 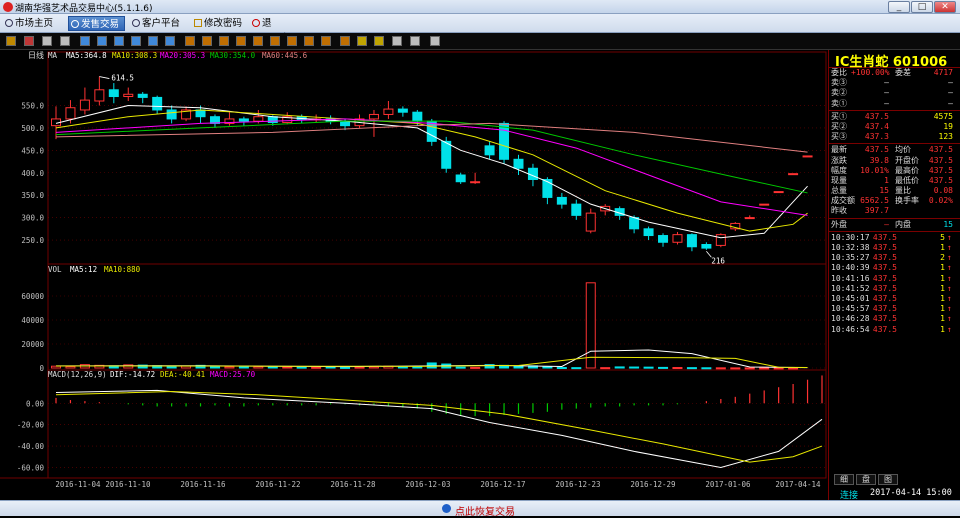 What do you see at coordinates (31, 467) in the screenshot?
I see `macd-axis-label: -60.00` at bounding box center [31, 467].